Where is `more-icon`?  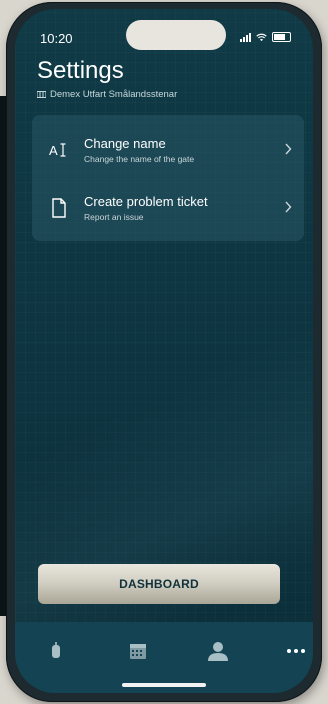 more-icon is located at coordinates (296, 651).